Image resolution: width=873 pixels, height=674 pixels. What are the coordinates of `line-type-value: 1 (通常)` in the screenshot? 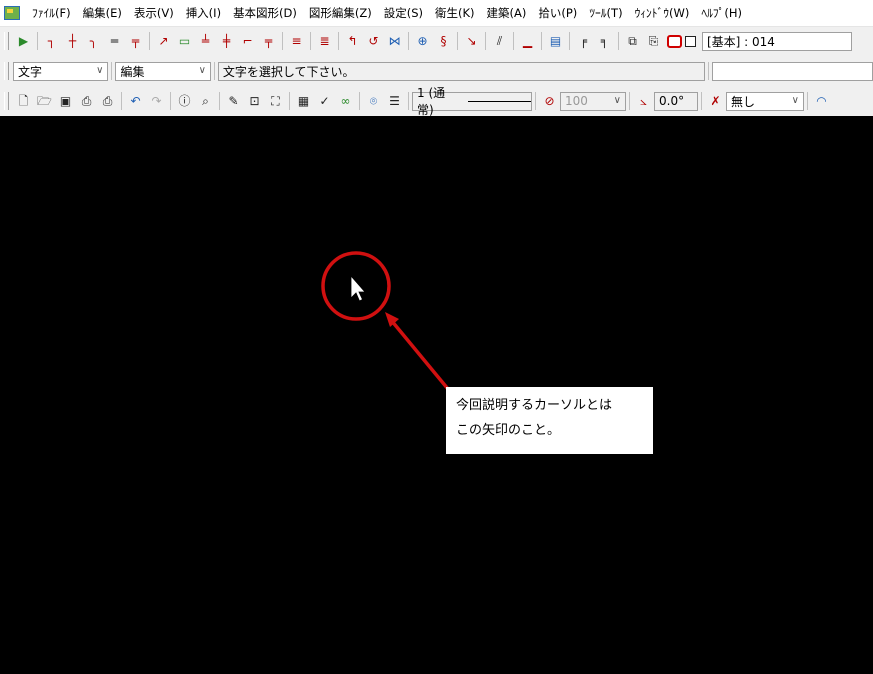 It's located at (431, 101).